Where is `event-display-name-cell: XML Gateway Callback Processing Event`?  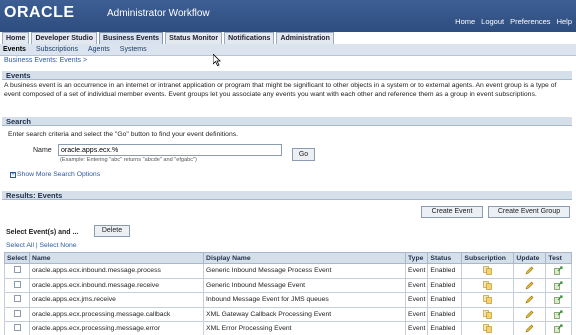 event-display-name-cell: XML Gateway Callback Processing Event is located at coordinates (305, 314).